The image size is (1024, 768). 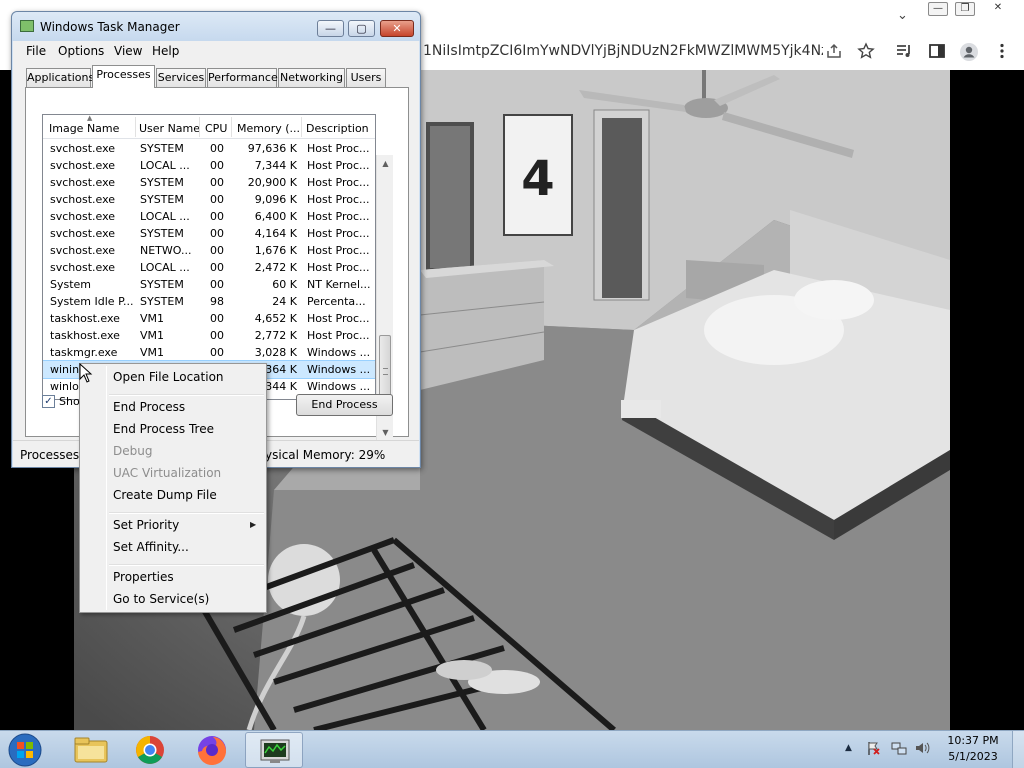 I want to click on show-hidden-icons-arrow-icon: ▲, so click(x=848, y=748).